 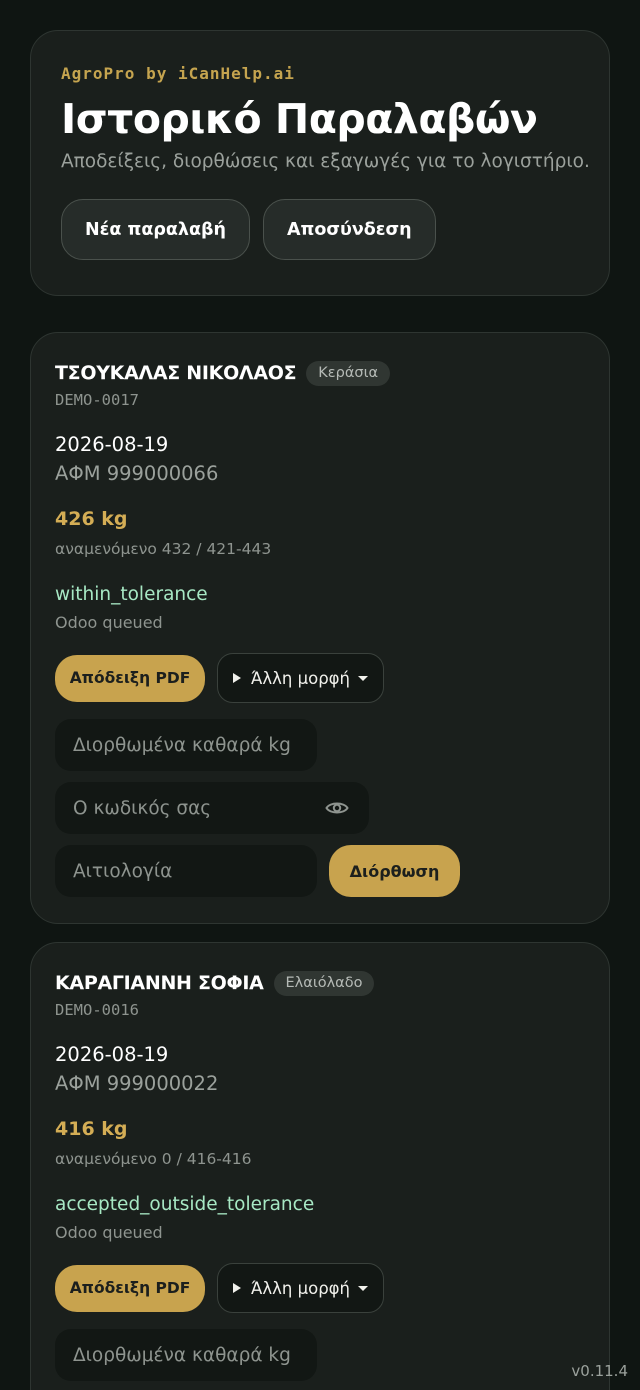 What do you see at coordinates (178, 73) in the screenshot?
I see `brand-label: AgroPro by iCanHelp.ai` at bounding box center [178, 73].